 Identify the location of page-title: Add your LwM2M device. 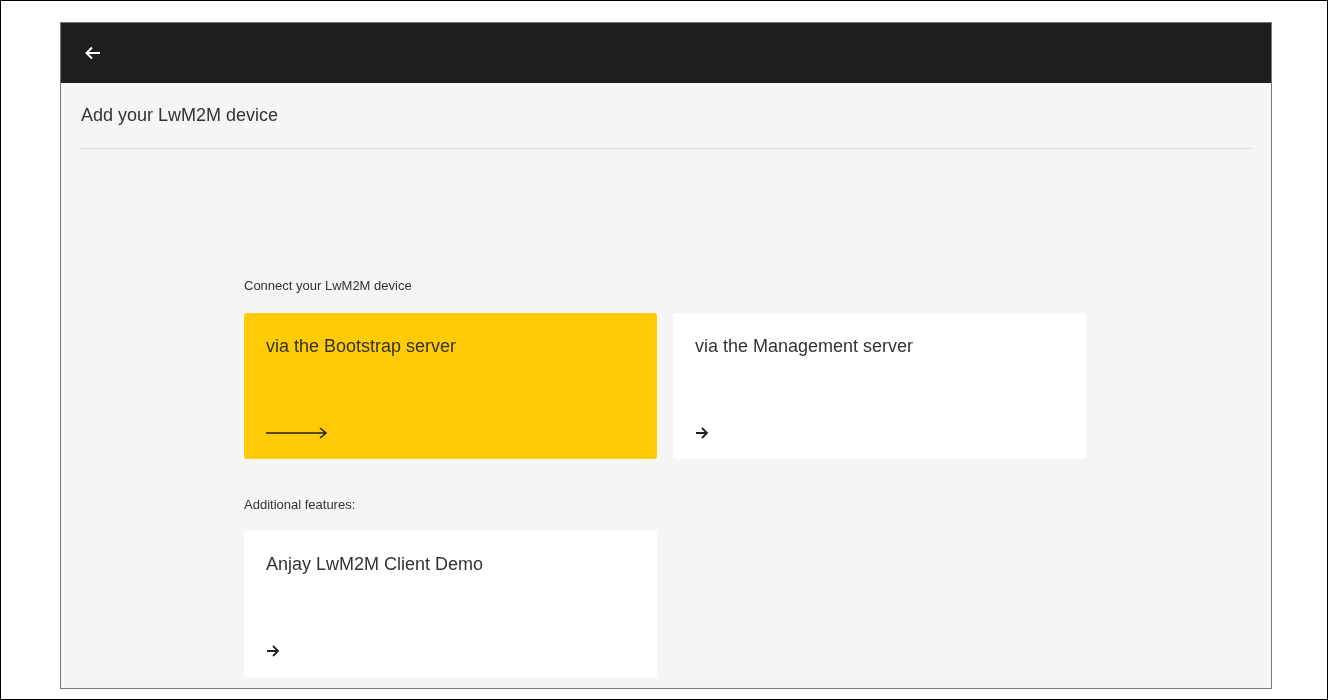
(180, 115).